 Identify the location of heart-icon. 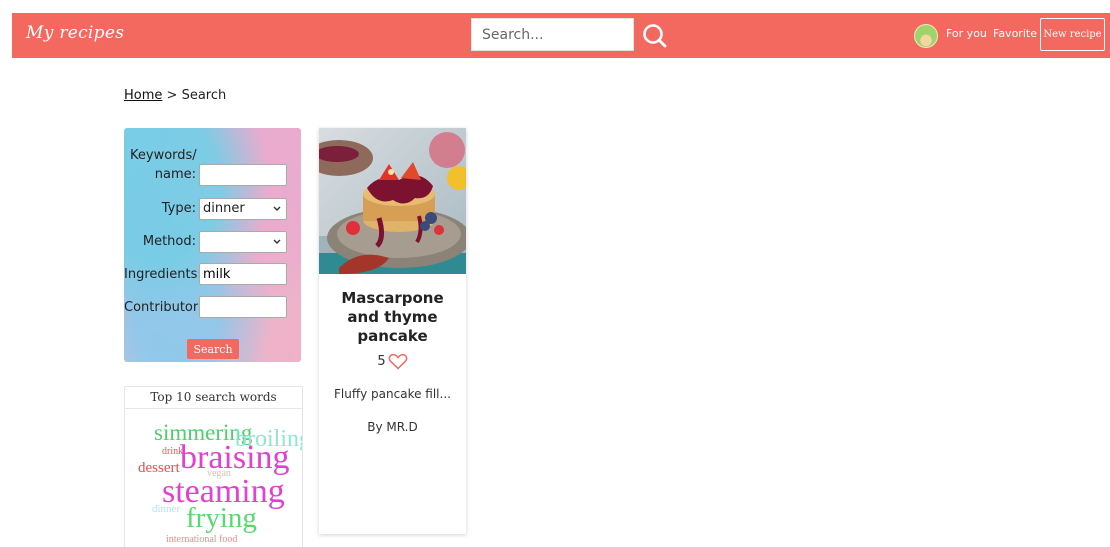
(398, 361).